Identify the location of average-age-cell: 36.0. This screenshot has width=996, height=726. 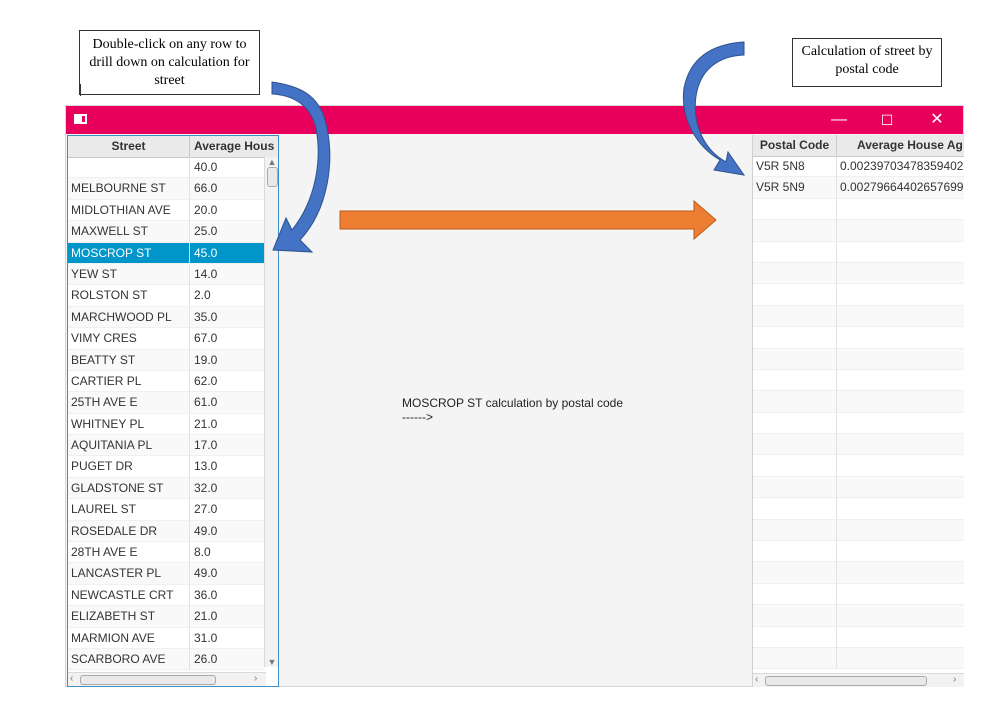
(206, 594).